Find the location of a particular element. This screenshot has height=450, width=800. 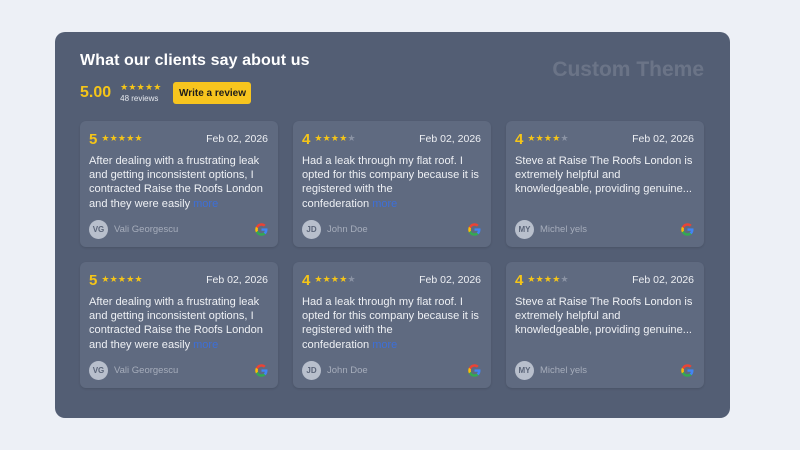

review-count: 48 reviews is located at coordinates (139, 98).